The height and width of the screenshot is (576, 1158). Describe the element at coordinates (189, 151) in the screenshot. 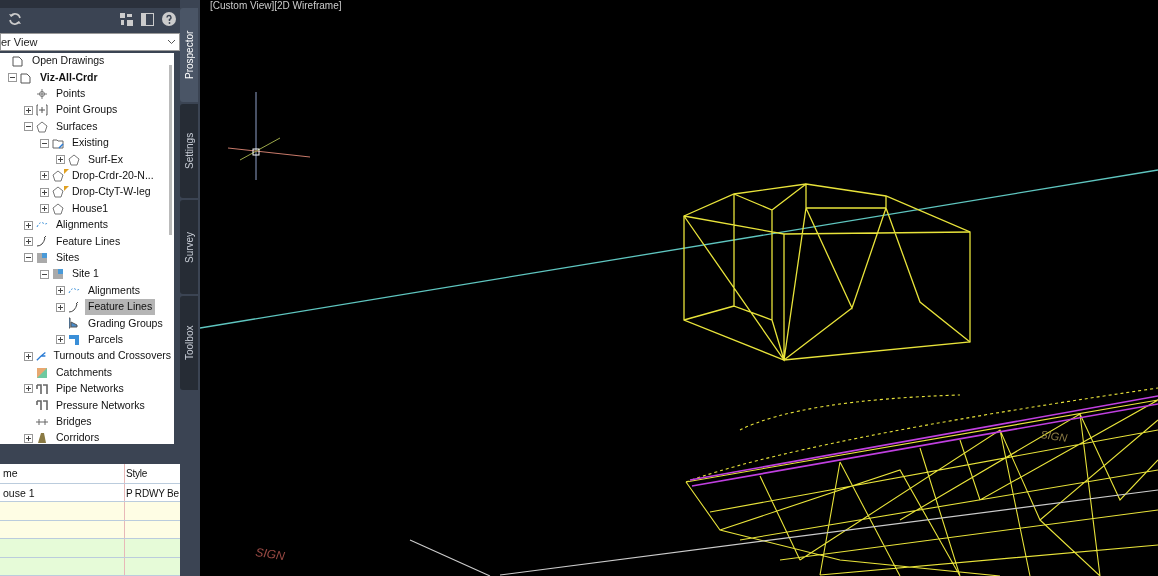

I see `side-tab: Settings` at that location.